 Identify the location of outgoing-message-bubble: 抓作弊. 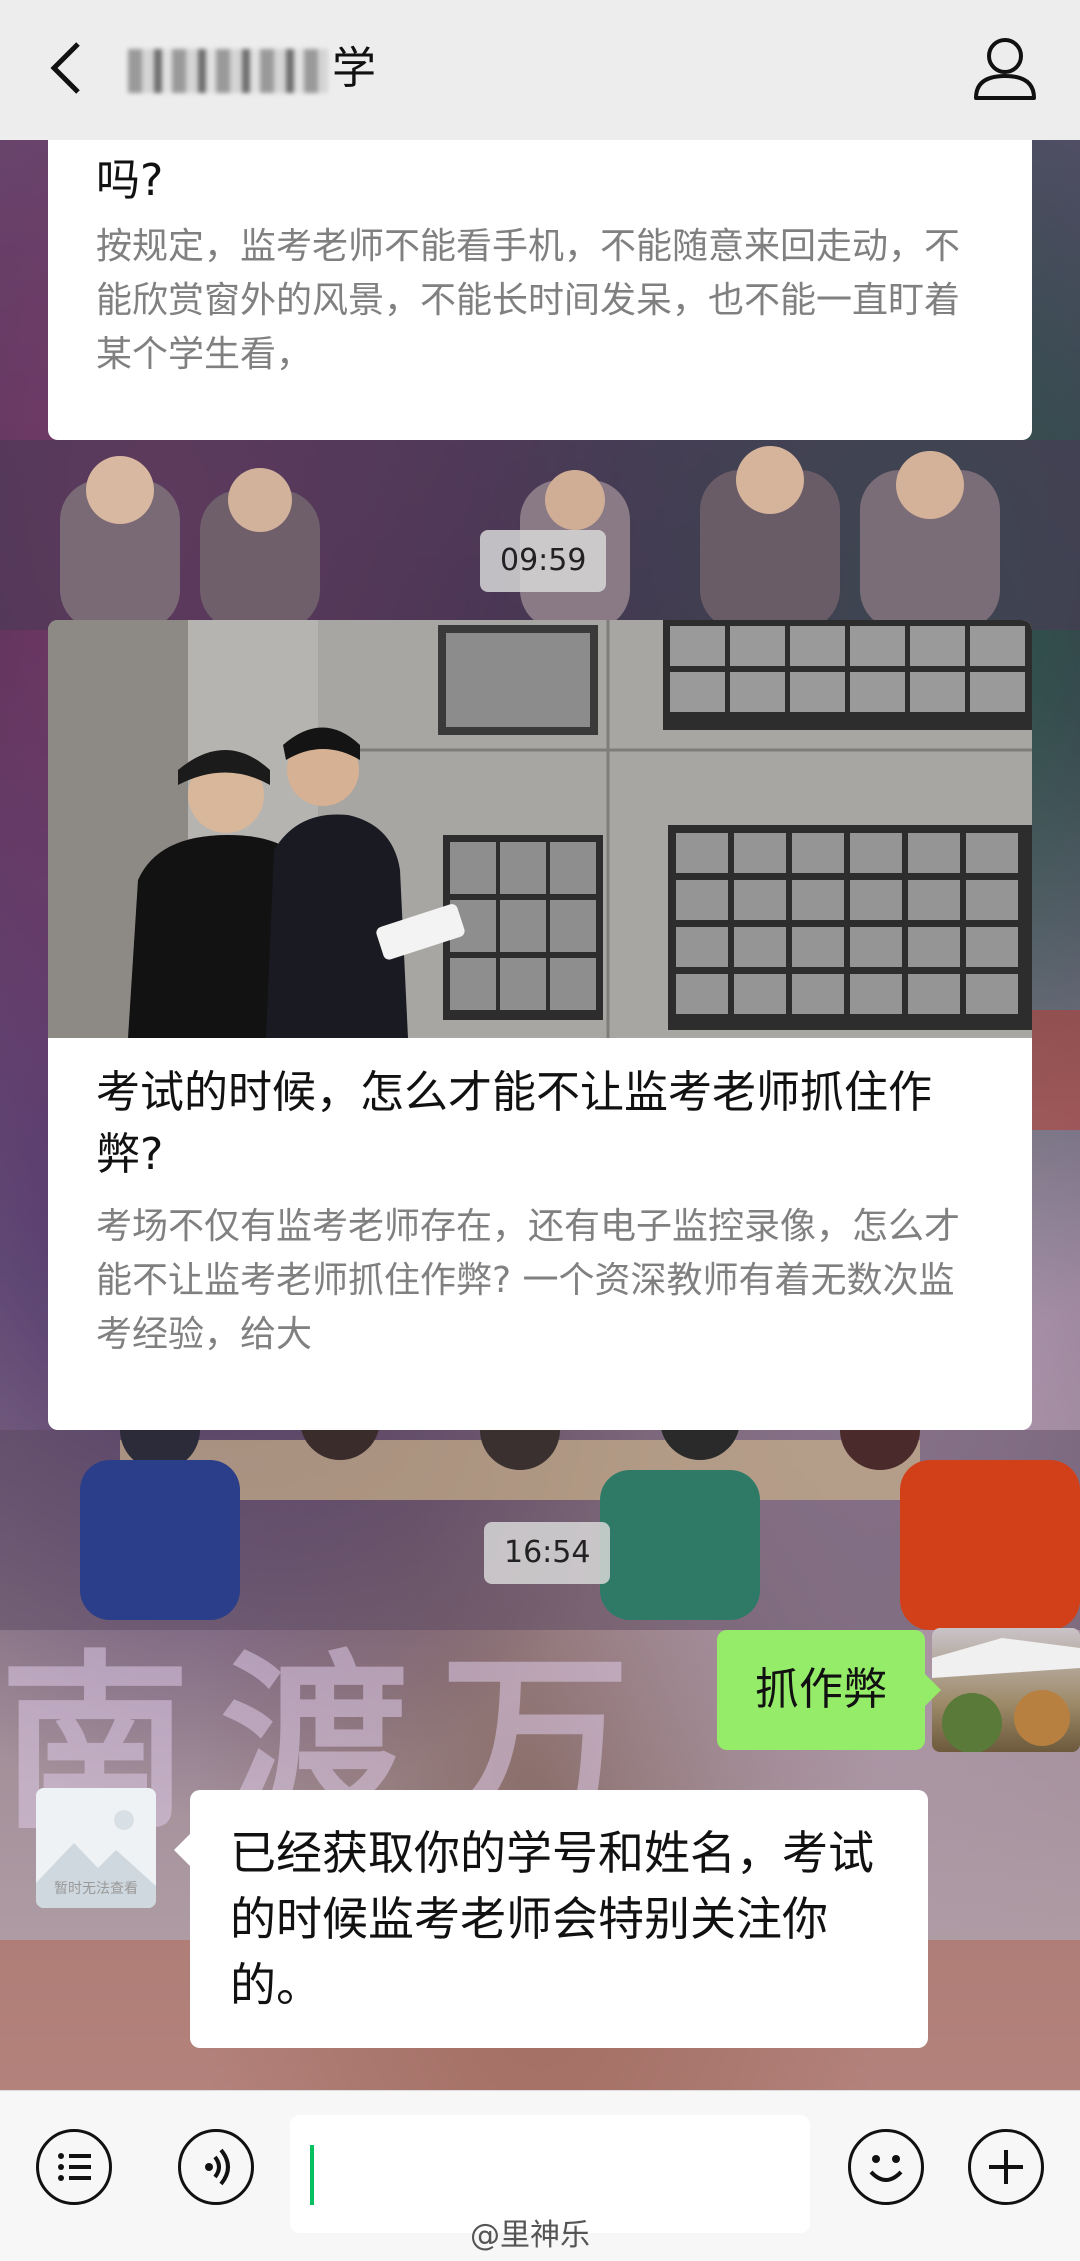
(829, 1690).